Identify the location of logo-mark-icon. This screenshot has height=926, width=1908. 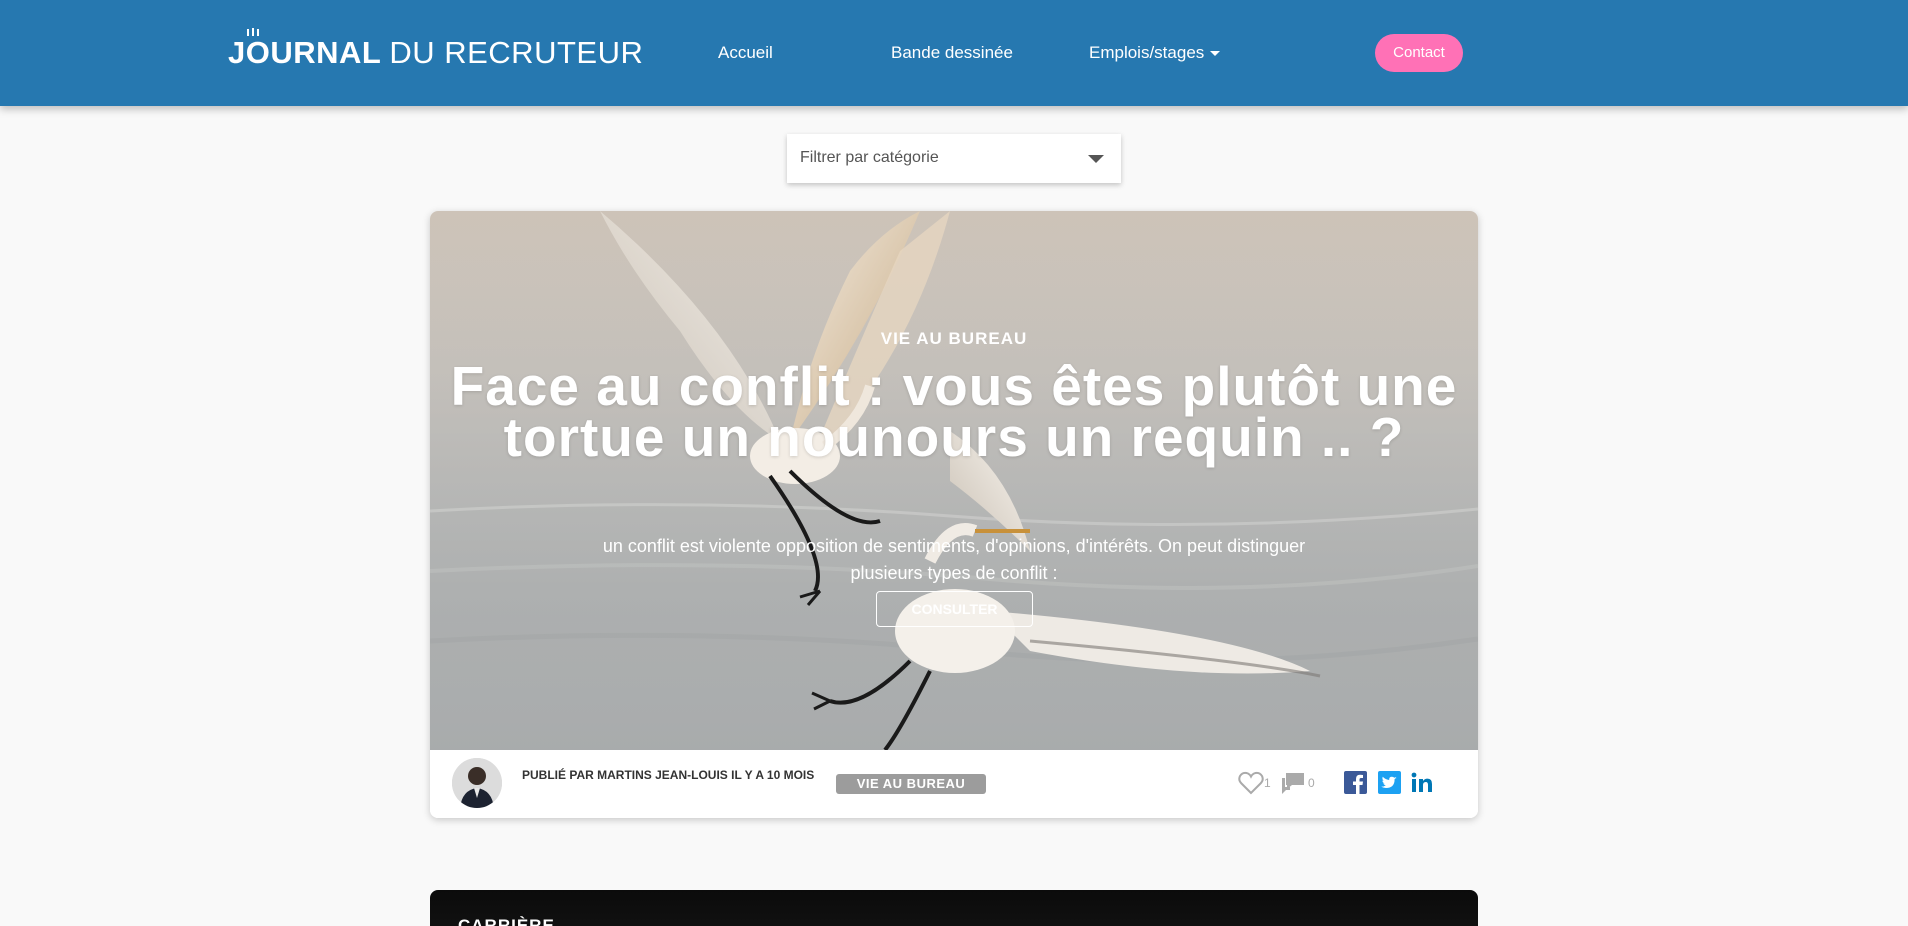
(253, 32).